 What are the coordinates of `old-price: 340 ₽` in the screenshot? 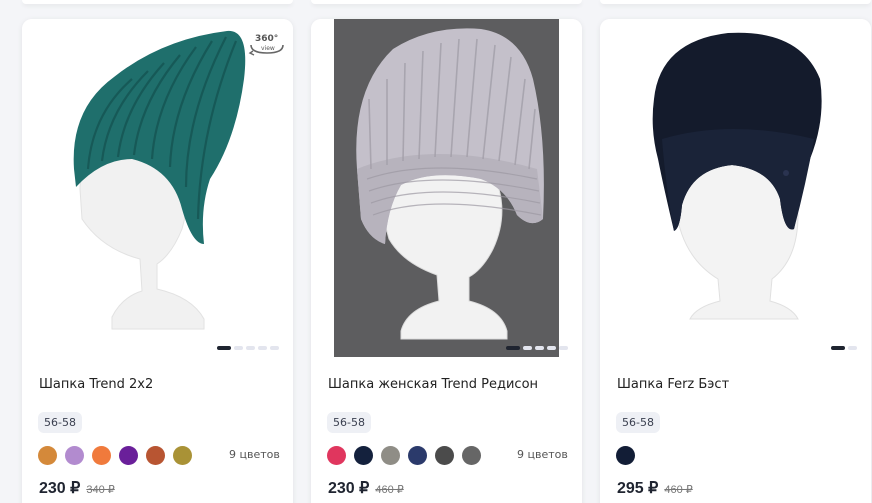 It's located at (100, 490).